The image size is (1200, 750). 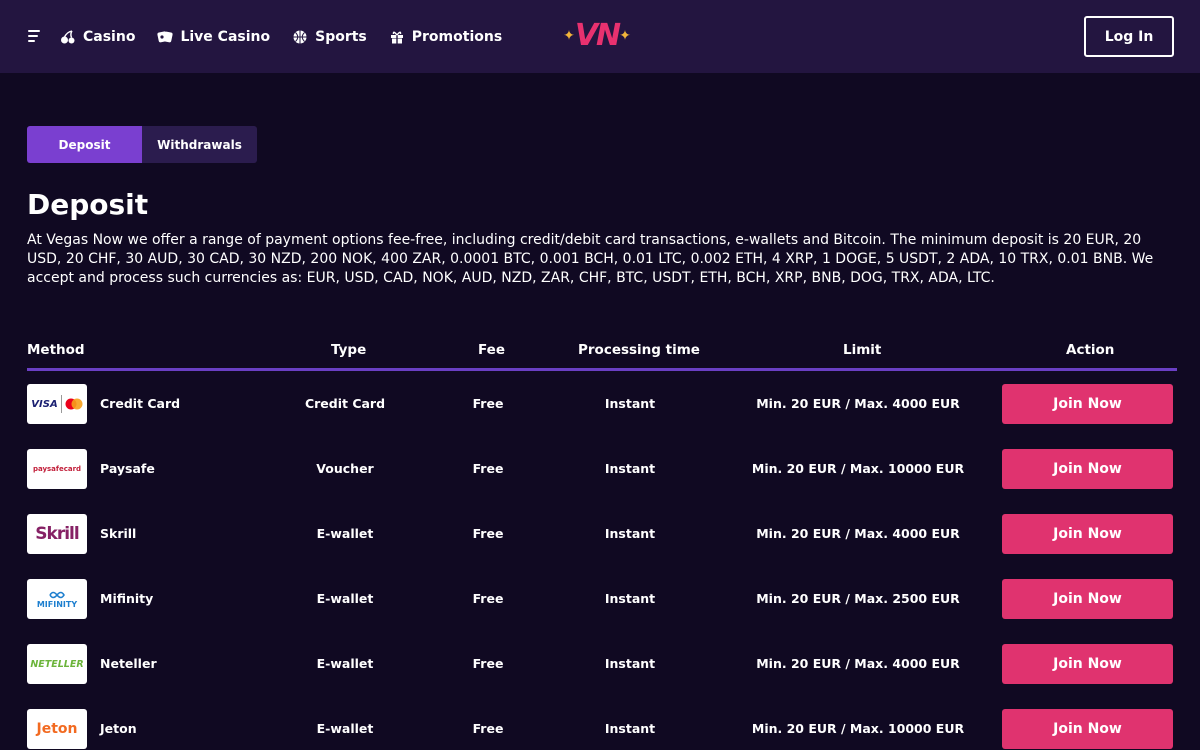 I want to click on column-header-type: Type, so click(x=349, y=350).